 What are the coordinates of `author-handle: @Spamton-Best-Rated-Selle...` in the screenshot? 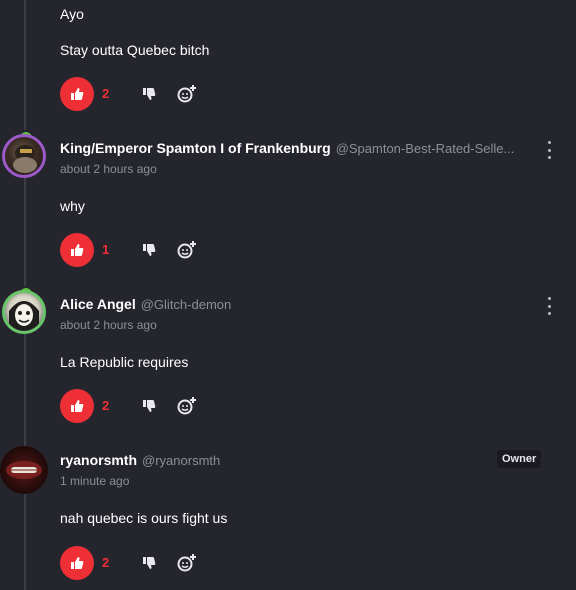 It's located at (425, 148).